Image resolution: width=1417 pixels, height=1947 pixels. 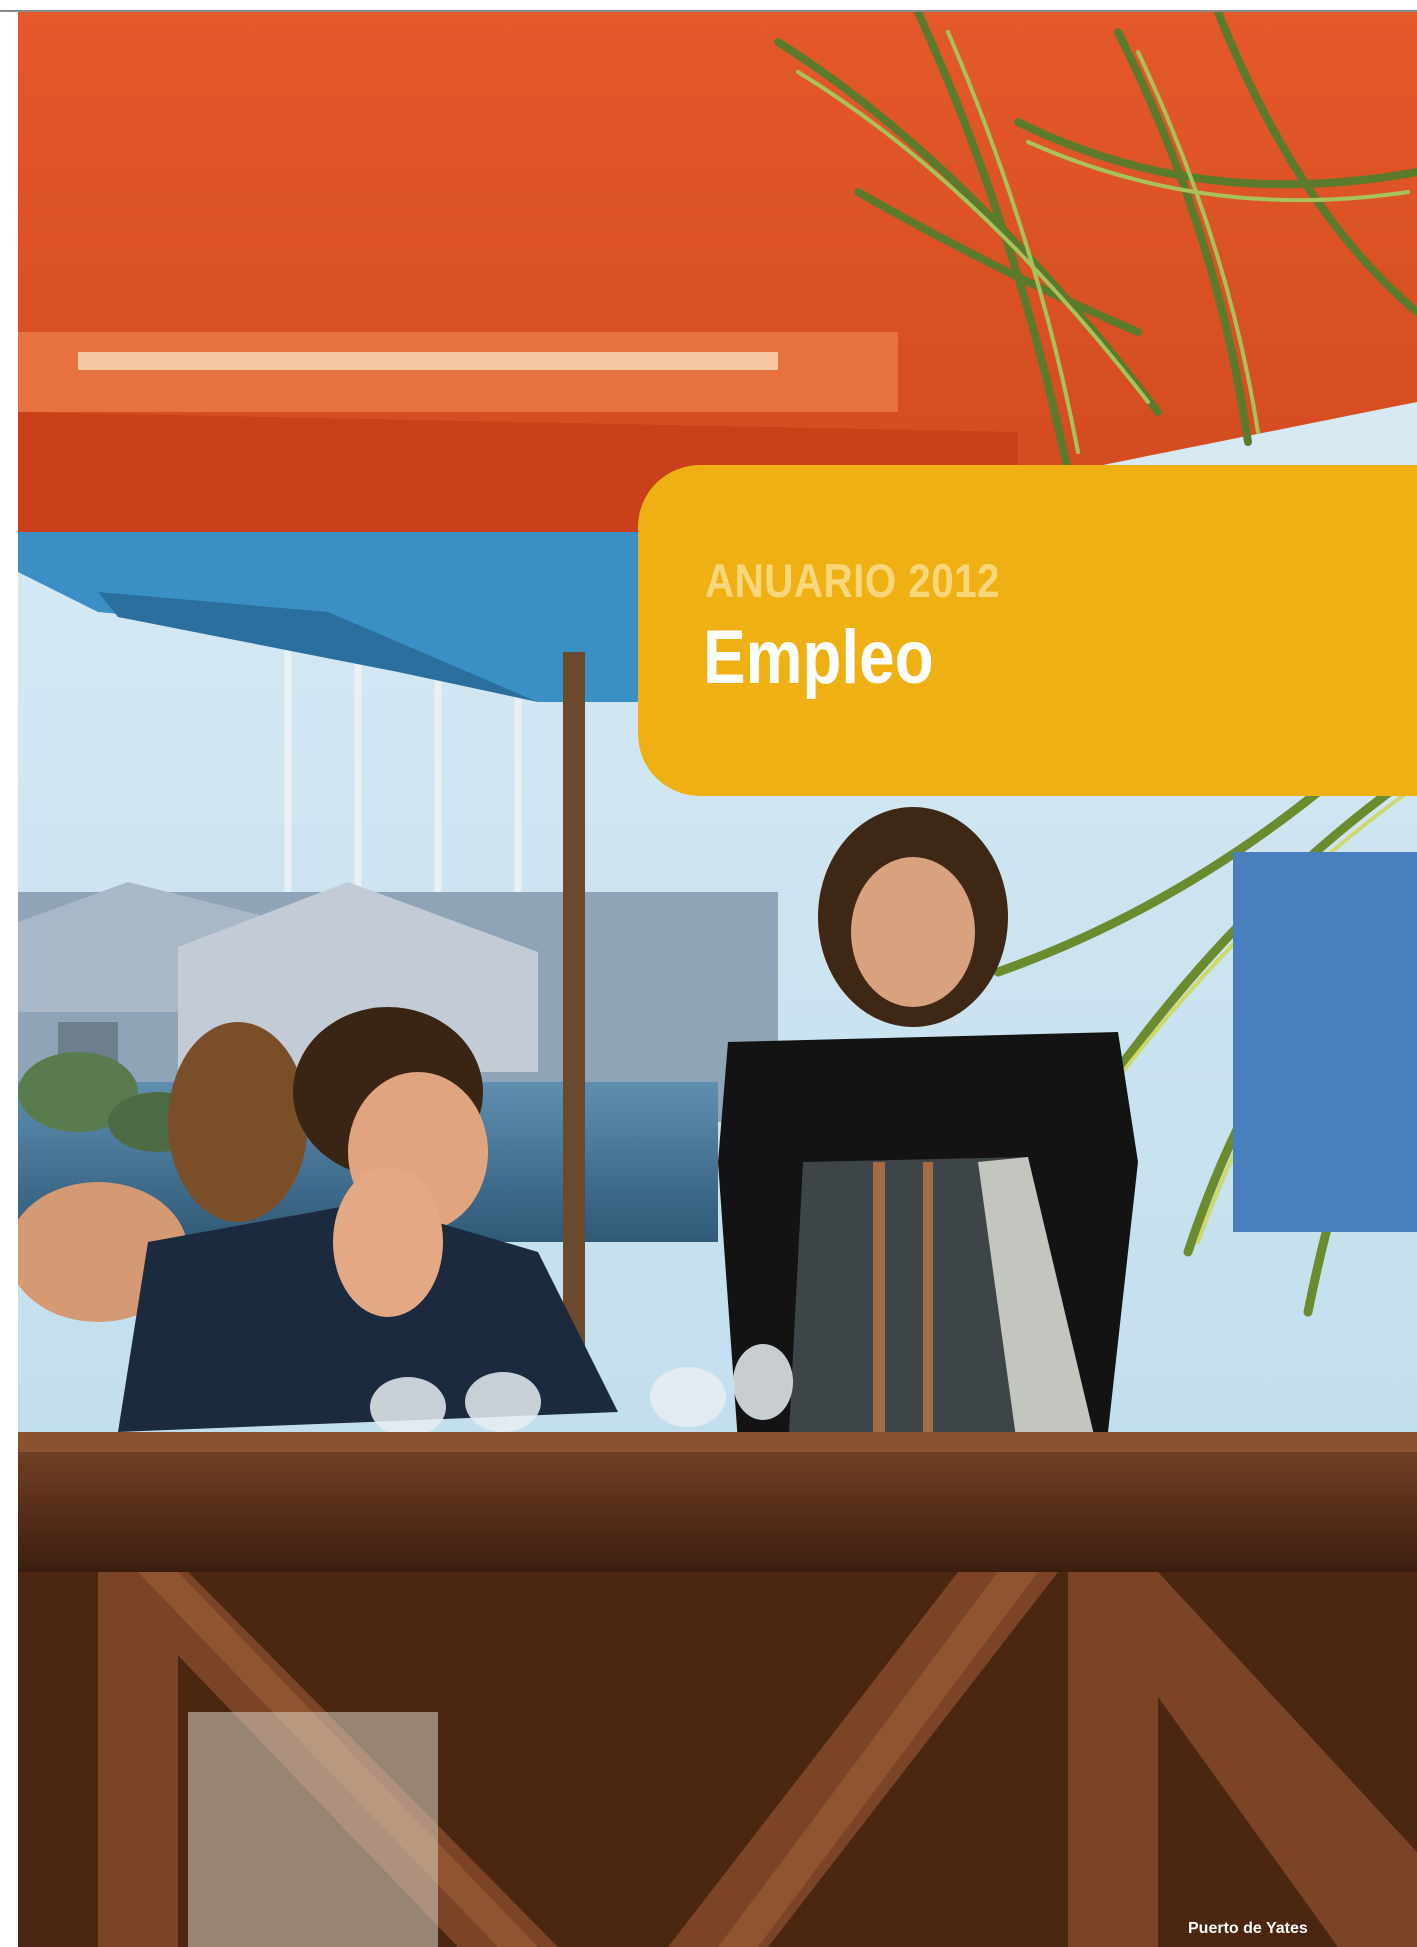 What do you see at coordinates (818, 657) in the screenshot?
I see `cover-title: Empleo` at bounding box center [818, 657].